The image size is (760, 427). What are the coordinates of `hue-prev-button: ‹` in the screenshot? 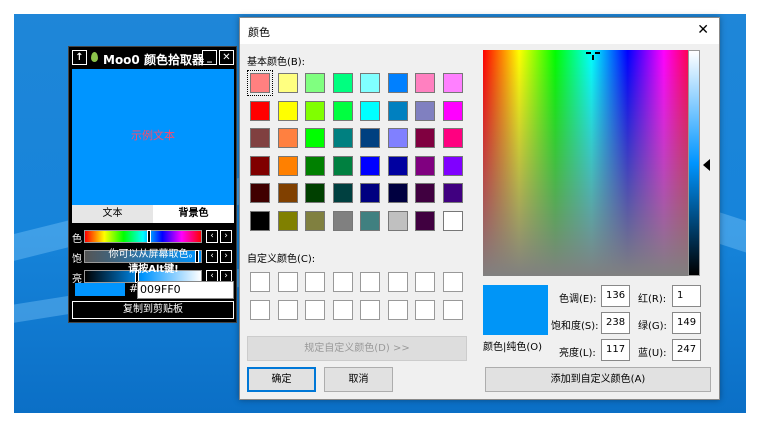 It's located at (212, 236).